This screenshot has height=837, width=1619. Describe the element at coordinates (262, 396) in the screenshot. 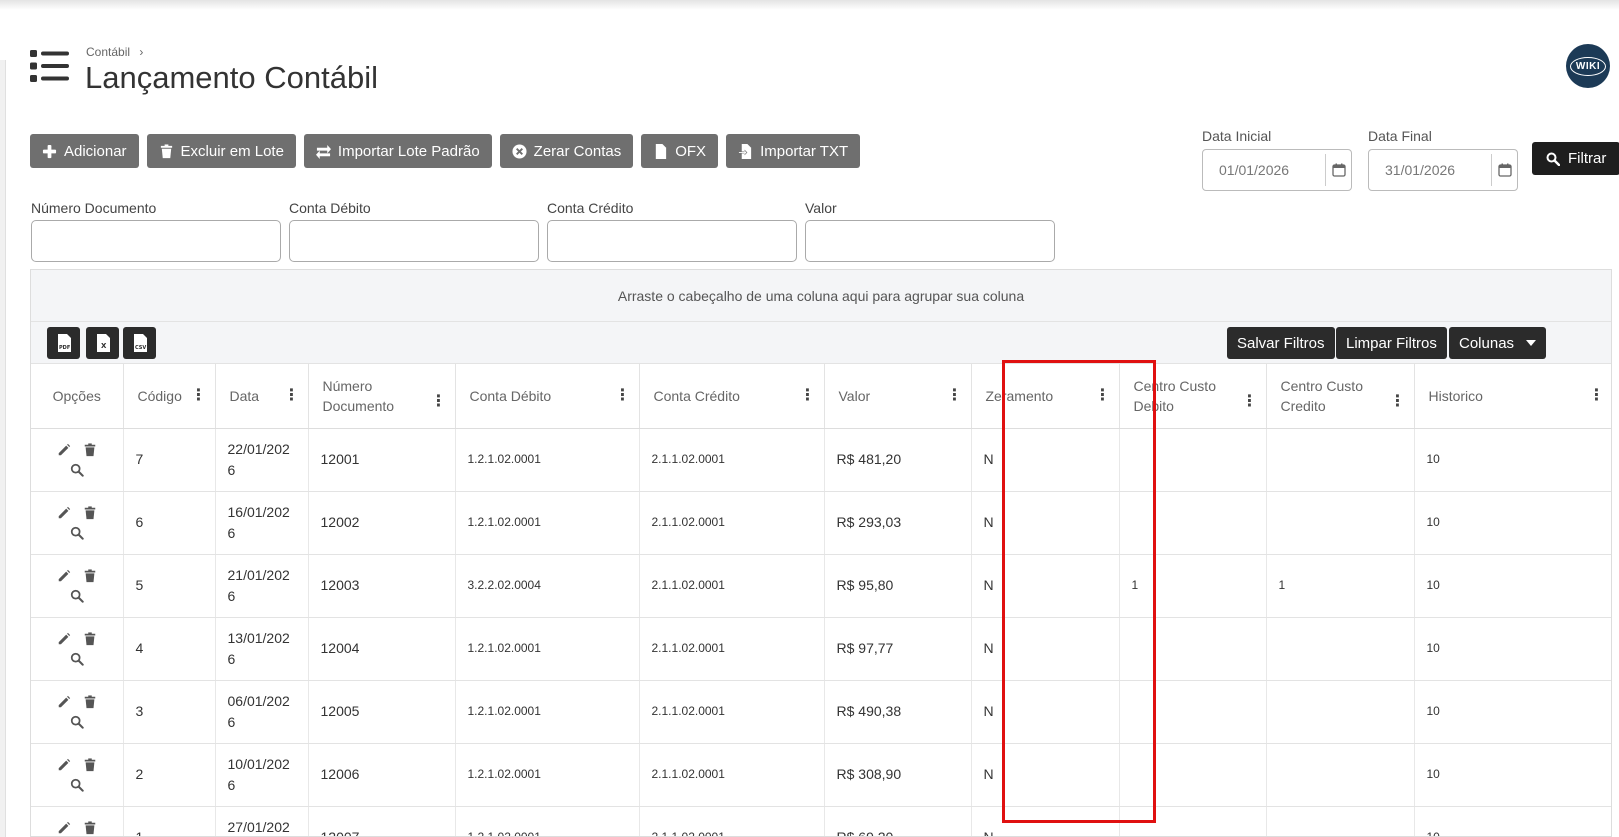

I see `column-header-data: Data ⋮` at that location.